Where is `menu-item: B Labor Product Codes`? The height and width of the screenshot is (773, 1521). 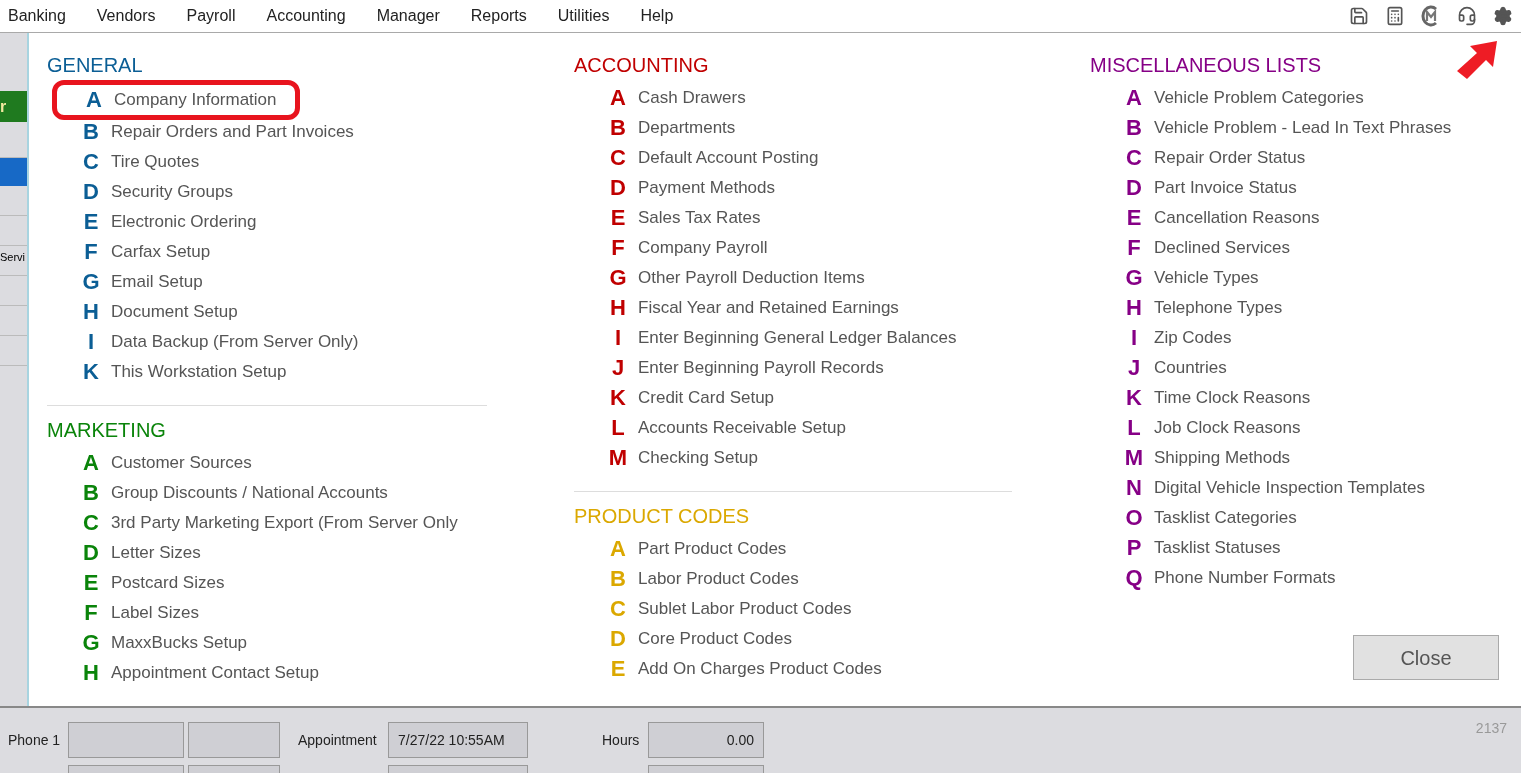 menu-item: B Labor Product Codes is located at coordinates (809, 579).